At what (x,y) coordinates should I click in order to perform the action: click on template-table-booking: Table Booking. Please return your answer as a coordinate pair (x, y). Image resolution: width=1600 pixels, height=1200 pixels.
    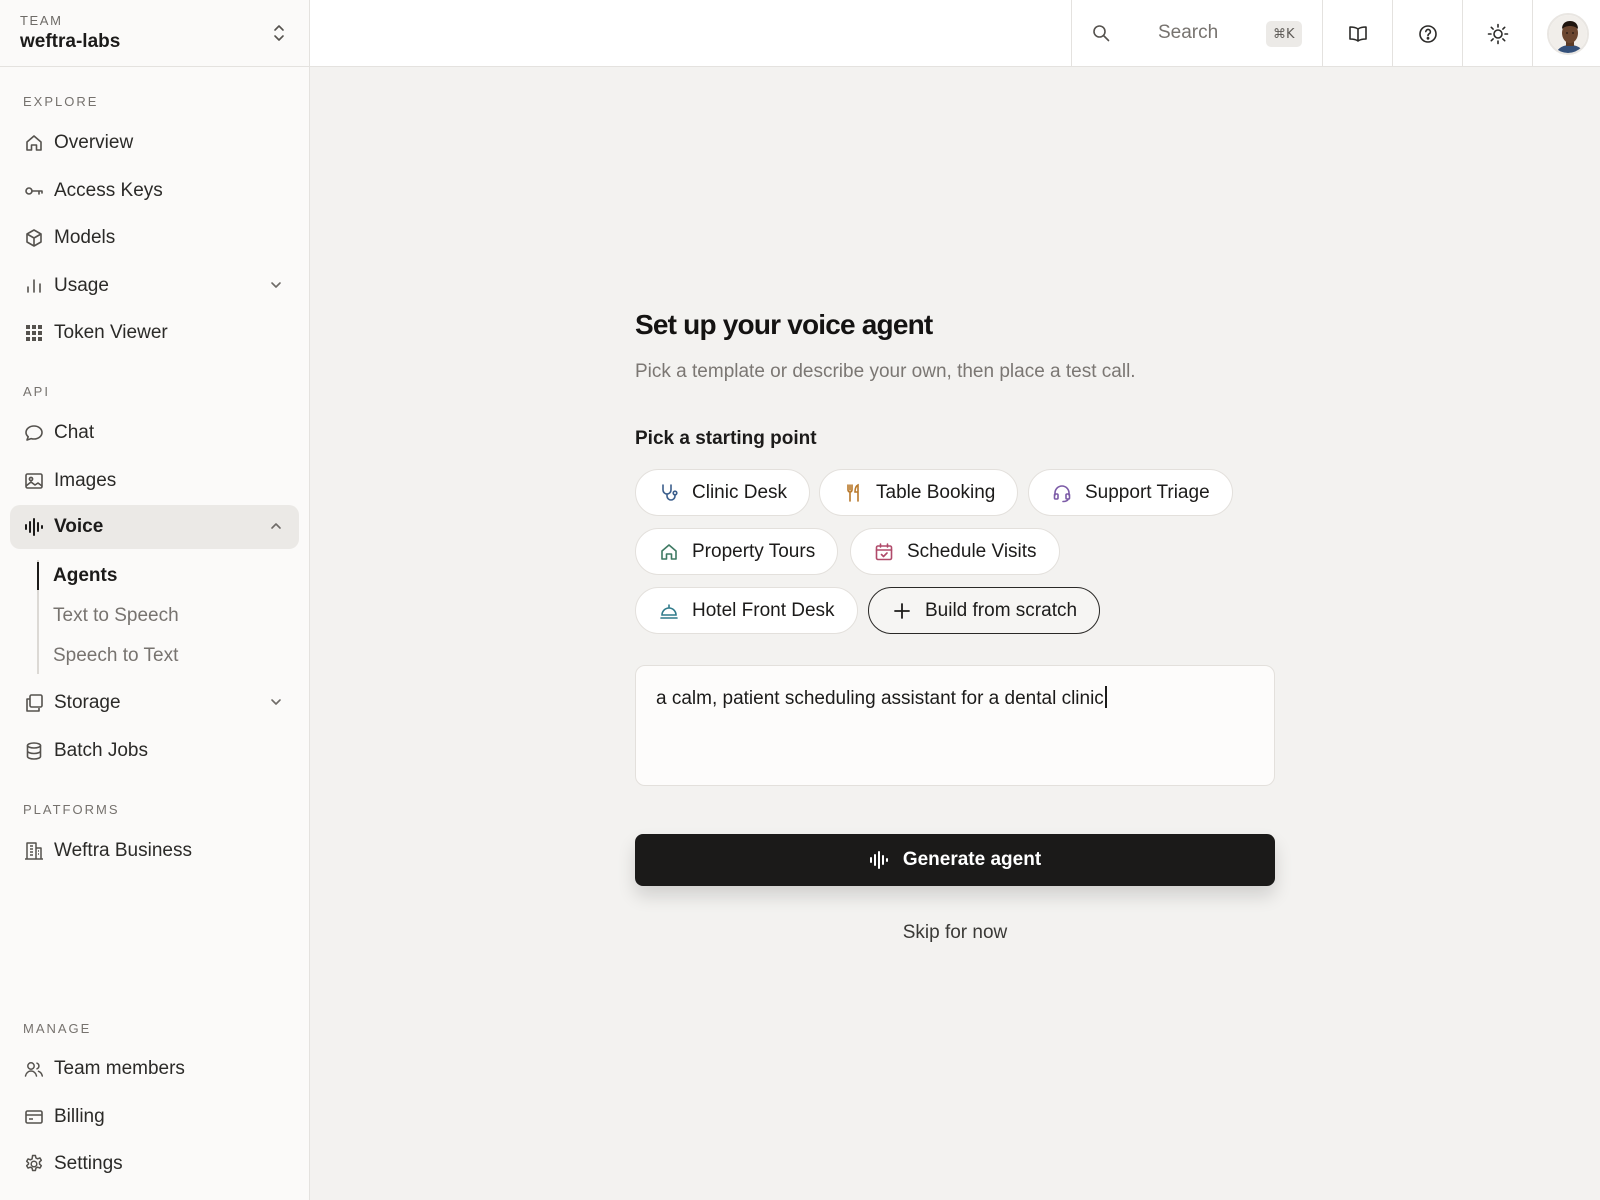
    Looking at the image, I should click on (919, 492).